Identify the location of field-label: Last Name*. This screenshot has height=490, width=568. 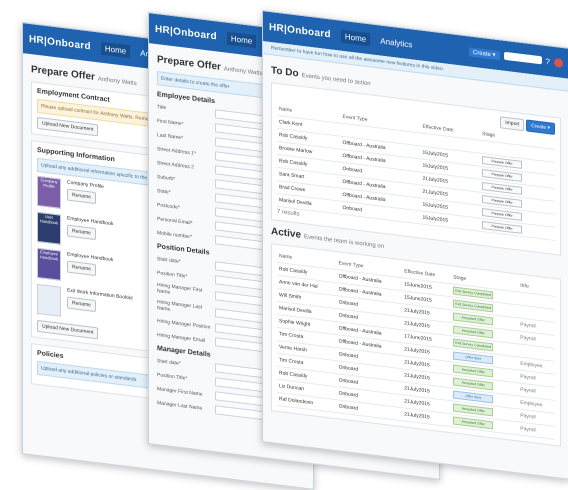
(170, 136).